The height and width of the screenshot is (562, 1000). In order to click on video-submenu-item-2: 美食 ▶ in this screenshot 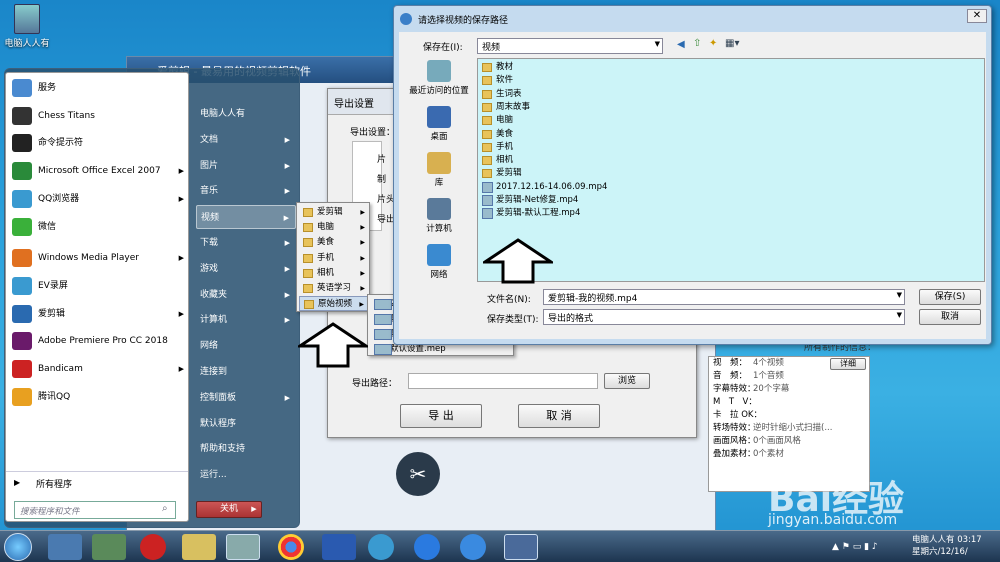, I will do `click(334, 242)`.